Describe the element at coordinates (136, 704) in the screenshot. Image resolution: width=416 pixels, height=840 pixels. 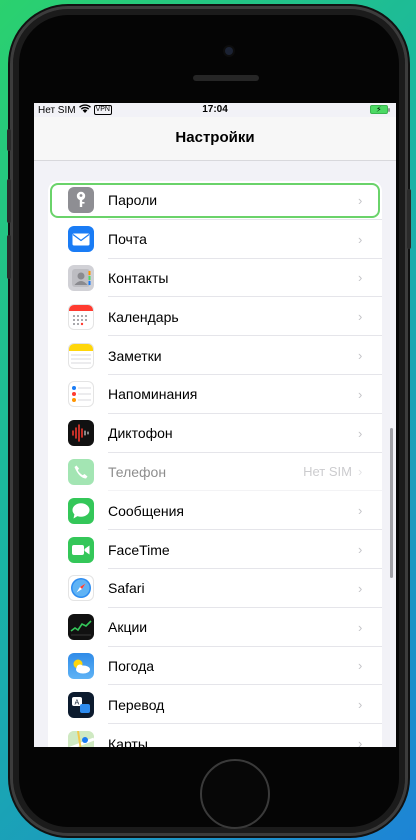
I see `settings-item-label: Перевод` at that location.